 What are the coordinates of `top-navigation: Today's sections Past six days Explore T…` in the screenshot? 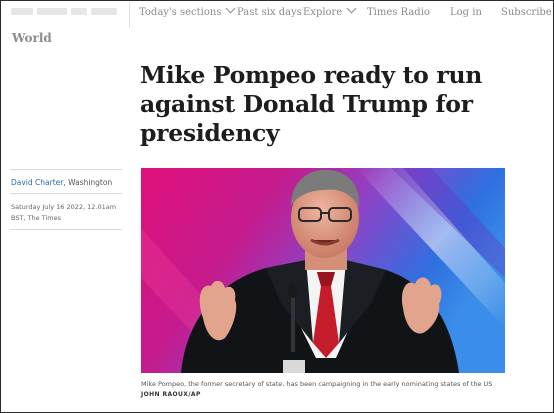 It's located at (277, 14).